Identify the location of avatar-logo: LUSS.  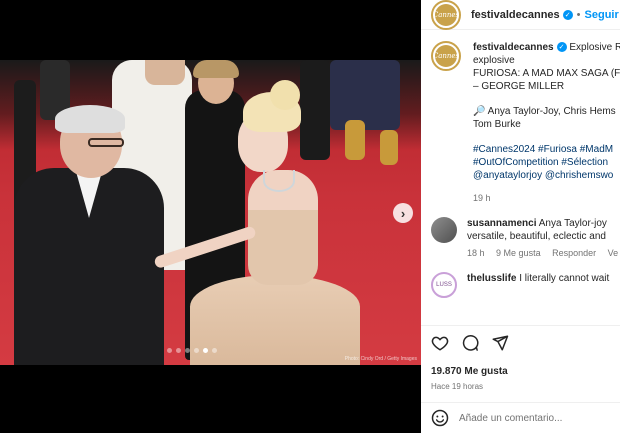
(444, 285).